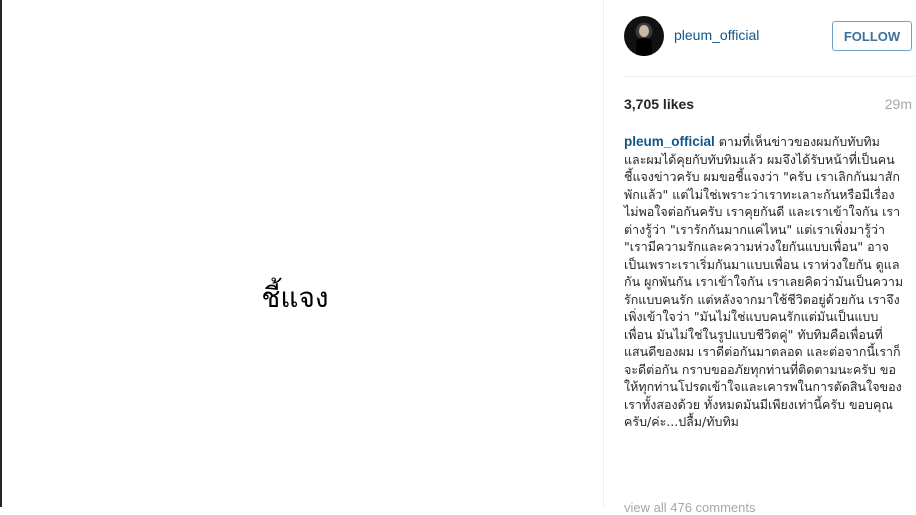  Describe the element at coordinates (716, 35) in the screenshot. I see `header-username: pleum_official` at that location.